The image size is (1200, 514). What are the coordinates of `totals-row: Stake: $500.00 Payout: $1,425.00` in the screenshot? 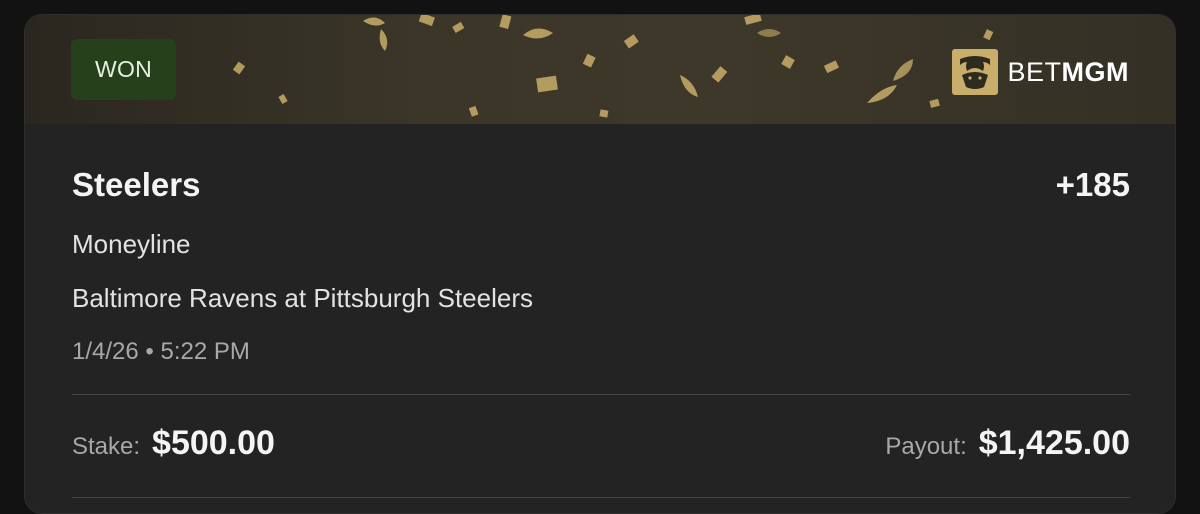 It's located at (601, 446).